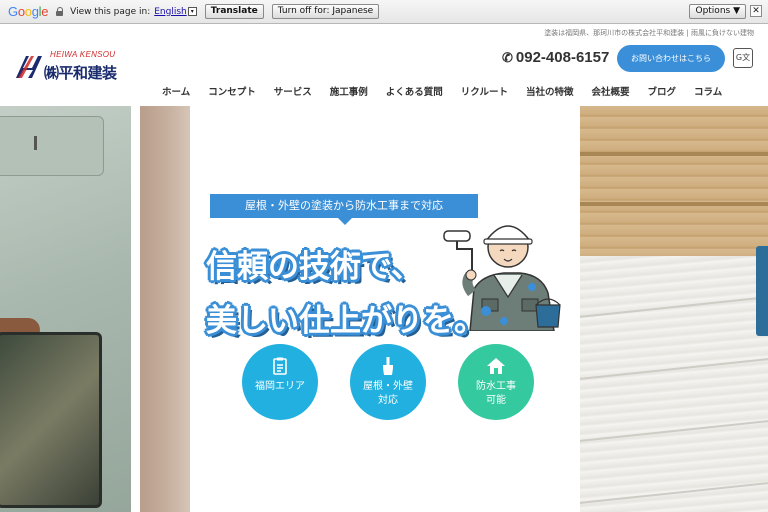 This screenshot has width=768, height=512. I want to click on close-icon: ✕, so click(756, 11).